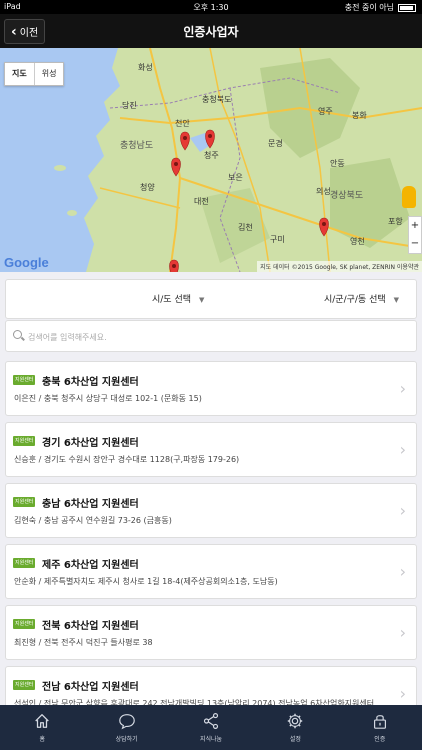  Describe the element at coordinates (415, 244) in the screenshot. I see `zoom-out-button: −` at that location.